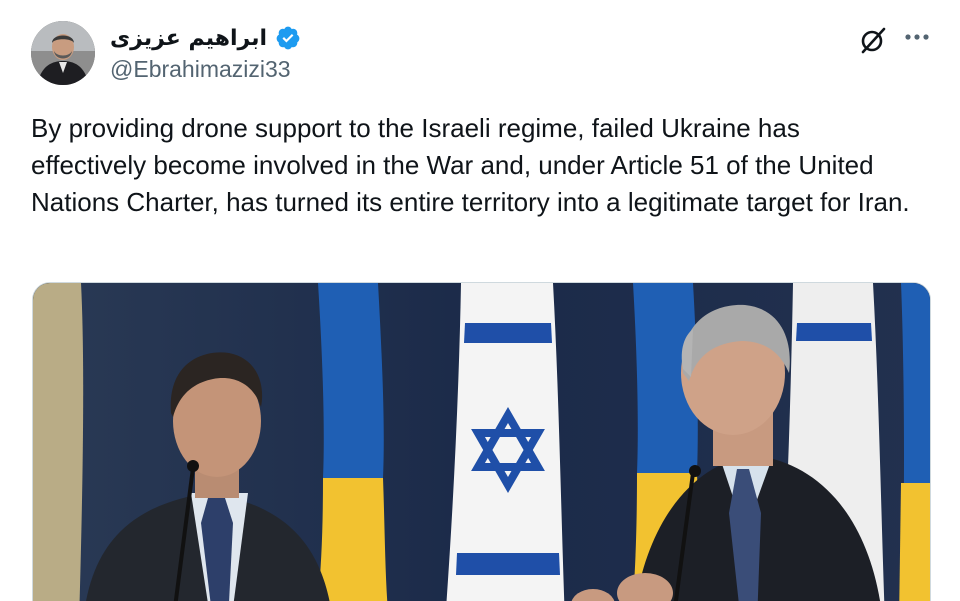  I want to click on avatar, so click(63, 53).